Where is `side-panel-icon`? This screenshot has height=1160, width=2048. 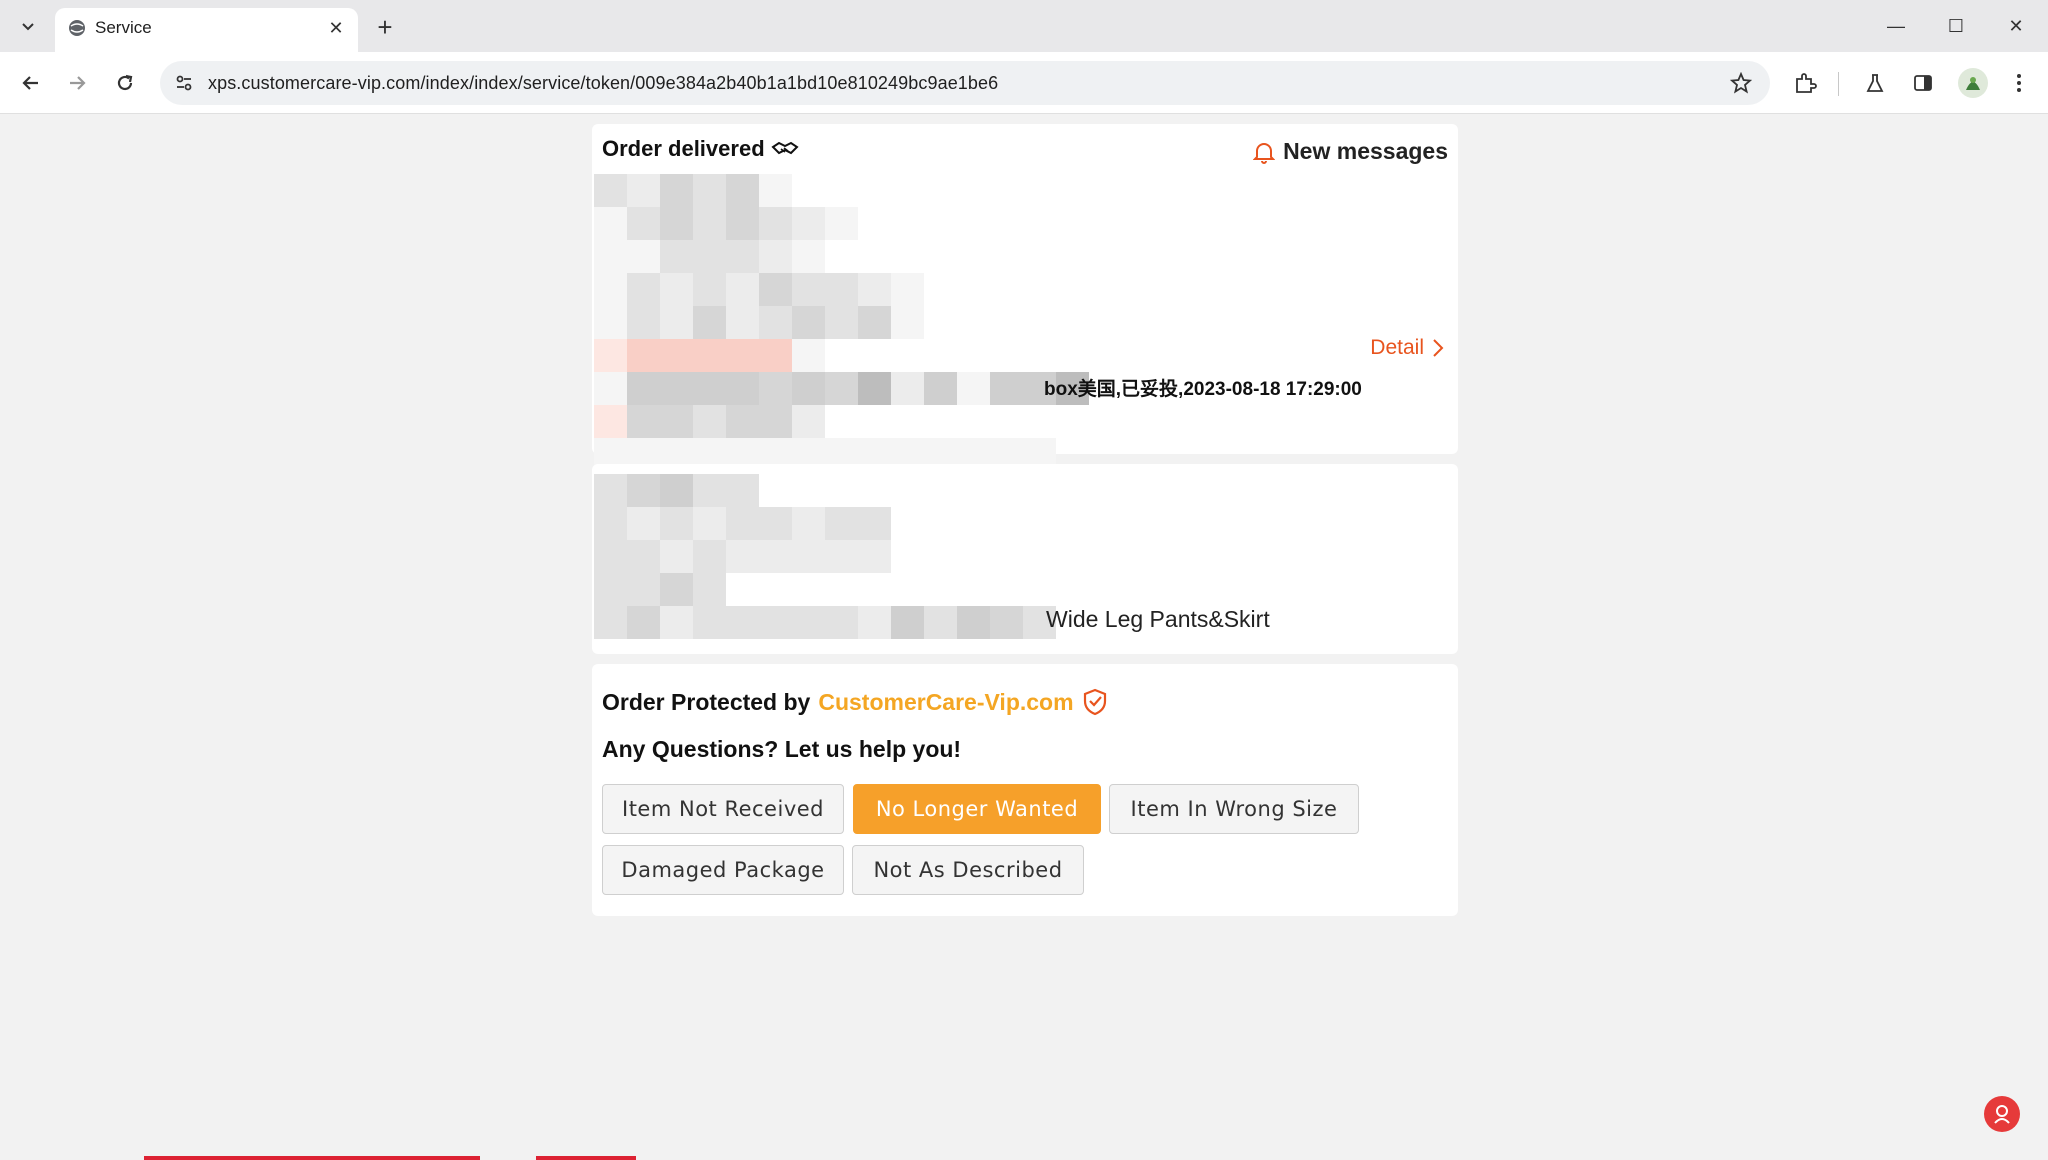
side-panel-icon is located at coordinates (1923, 83).